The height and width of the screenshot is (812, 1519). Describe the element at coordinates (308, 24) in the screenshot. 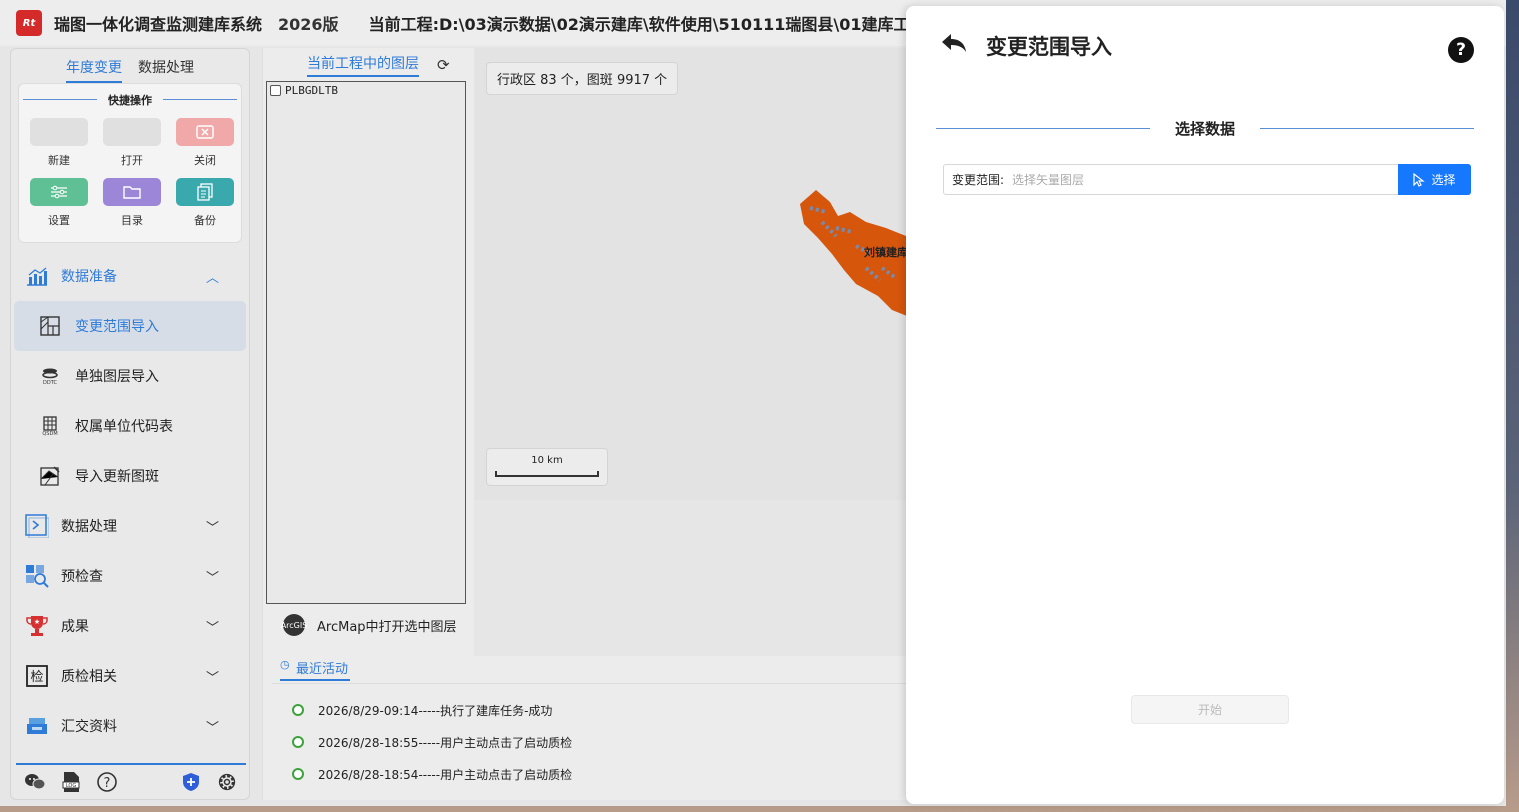

I see `app-version: 2026版` at that location.